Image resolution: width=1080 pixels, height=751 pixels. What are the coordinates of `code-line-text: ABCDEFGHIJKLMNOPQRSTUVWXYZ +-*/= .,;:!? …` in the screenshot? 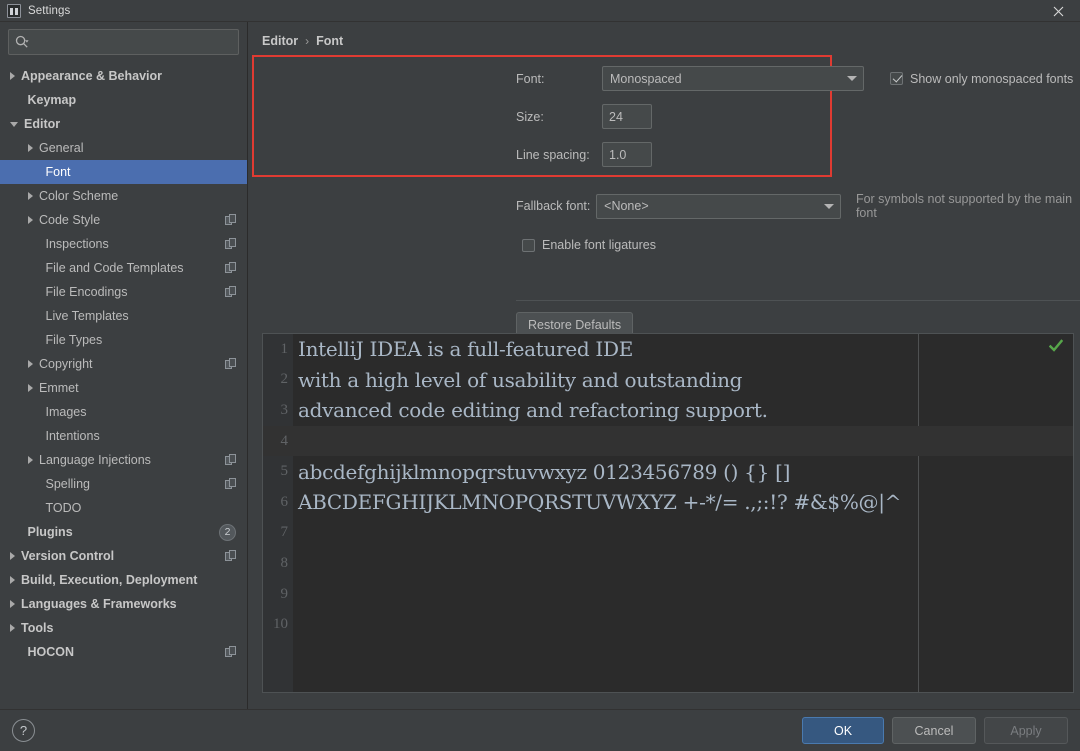 It's located at (600, 502).